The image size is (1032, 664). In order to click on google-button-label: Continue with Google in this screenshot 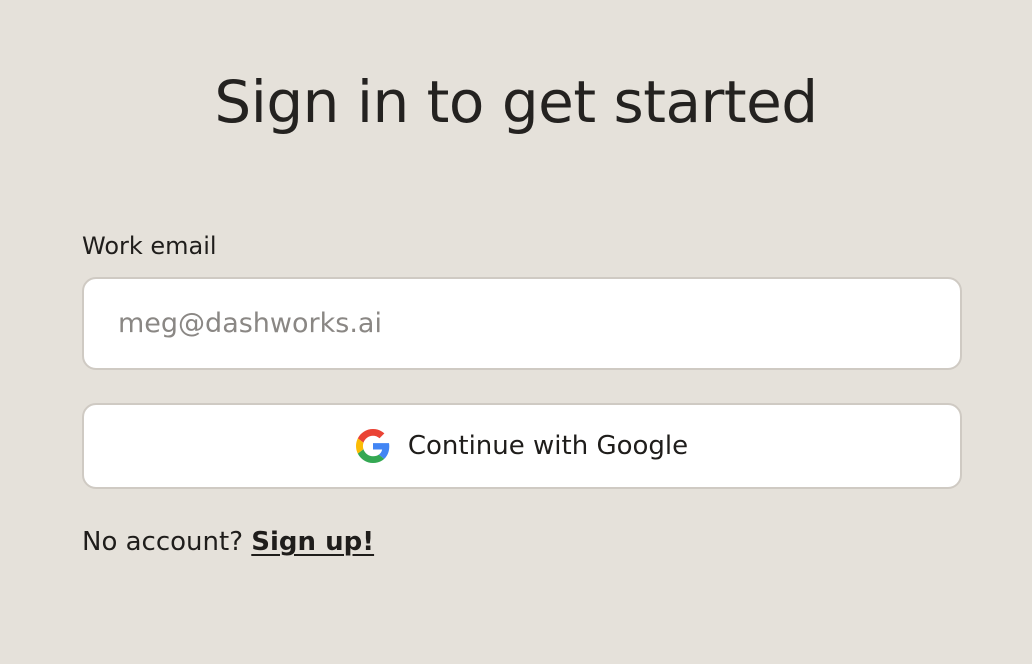, I will do `click(548, 446)`.